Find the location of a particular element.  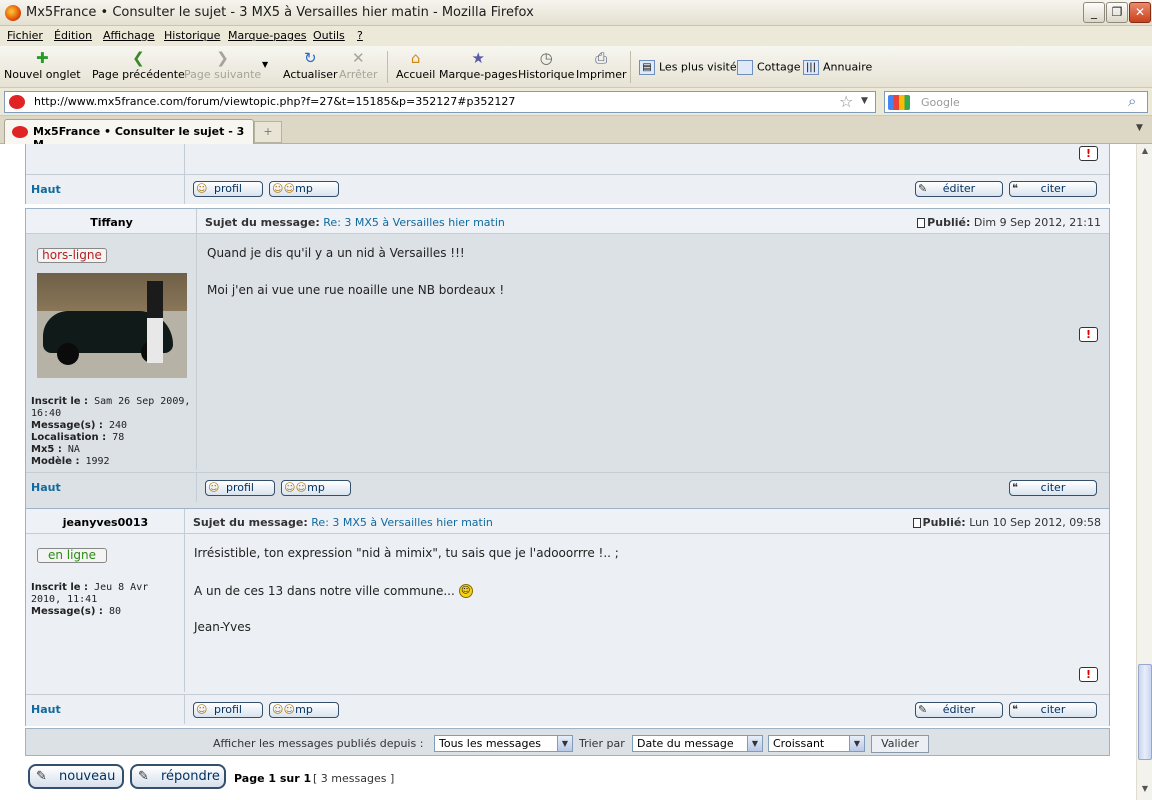

new-tab-icon: ✚ is located at coordinates (42, 58).